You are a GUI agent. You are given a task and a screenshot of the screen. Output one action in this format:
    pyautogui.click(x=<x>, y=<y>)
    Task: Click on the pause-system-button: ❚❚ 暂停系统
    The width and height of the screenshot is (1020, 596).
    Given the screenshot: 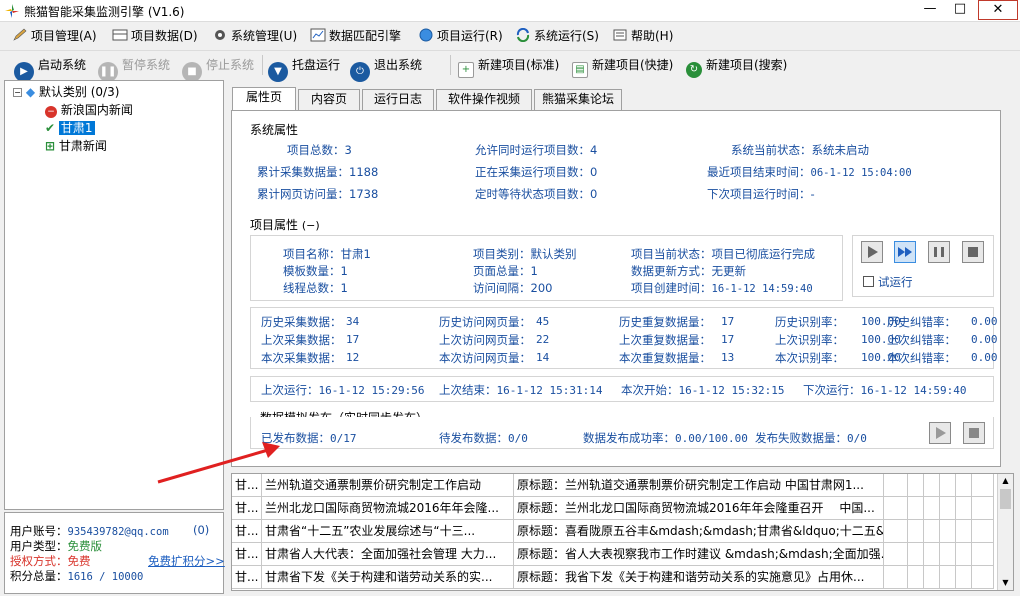 What is the action you would take?
    pyautogui.click(x=134, y=67)
    